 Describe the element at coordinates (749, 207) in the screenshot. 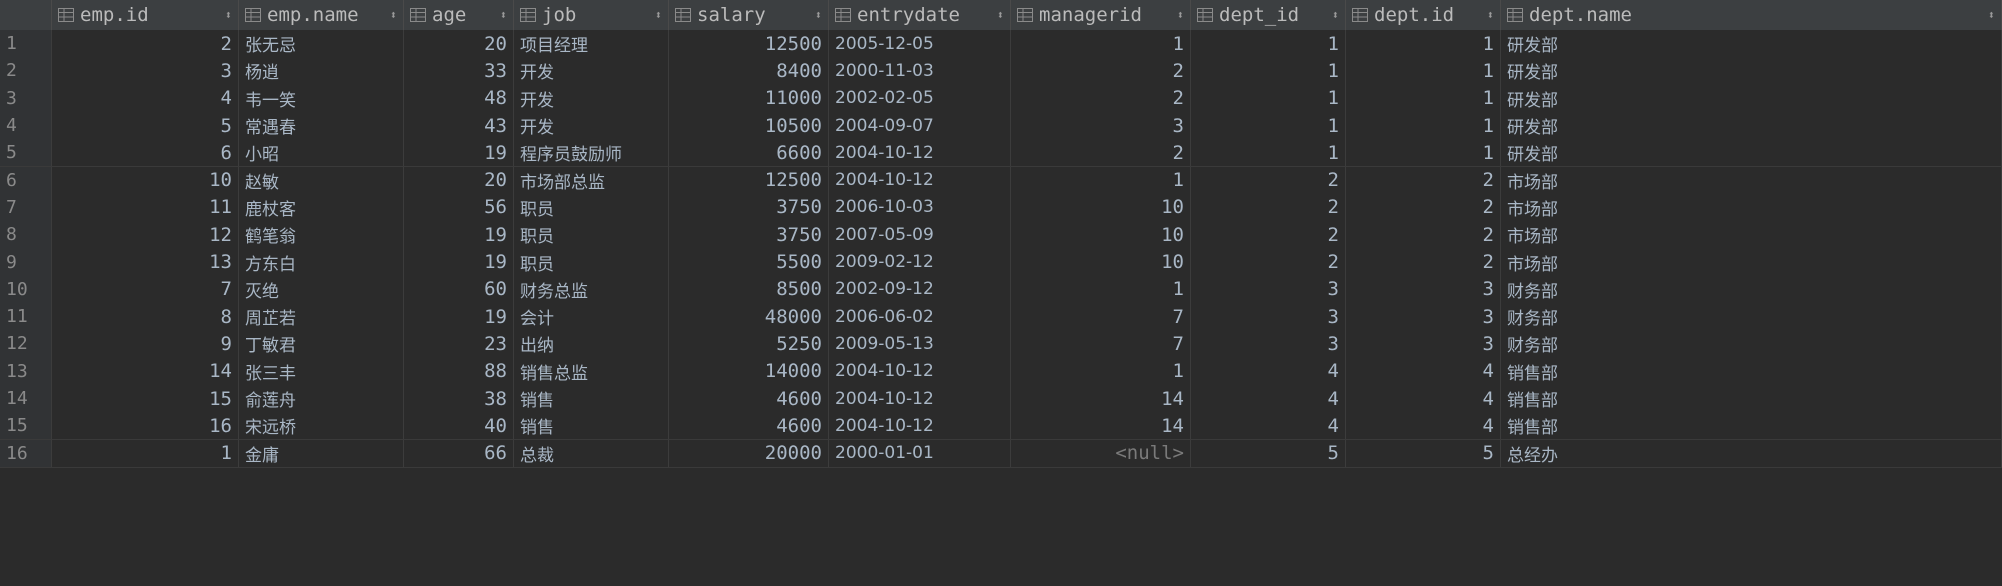

I see `cell-salary: 3750` at that location.